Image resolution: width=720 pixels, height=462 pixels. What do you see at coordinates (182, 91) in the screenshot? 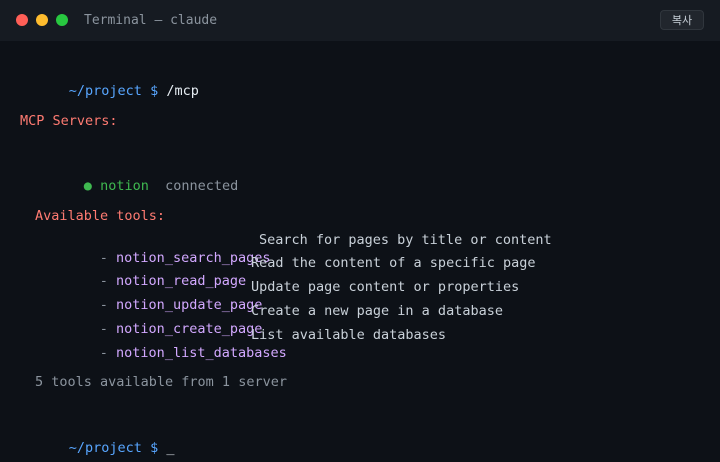
I see `command-text: /mcp` at bounding box center [182, 91].